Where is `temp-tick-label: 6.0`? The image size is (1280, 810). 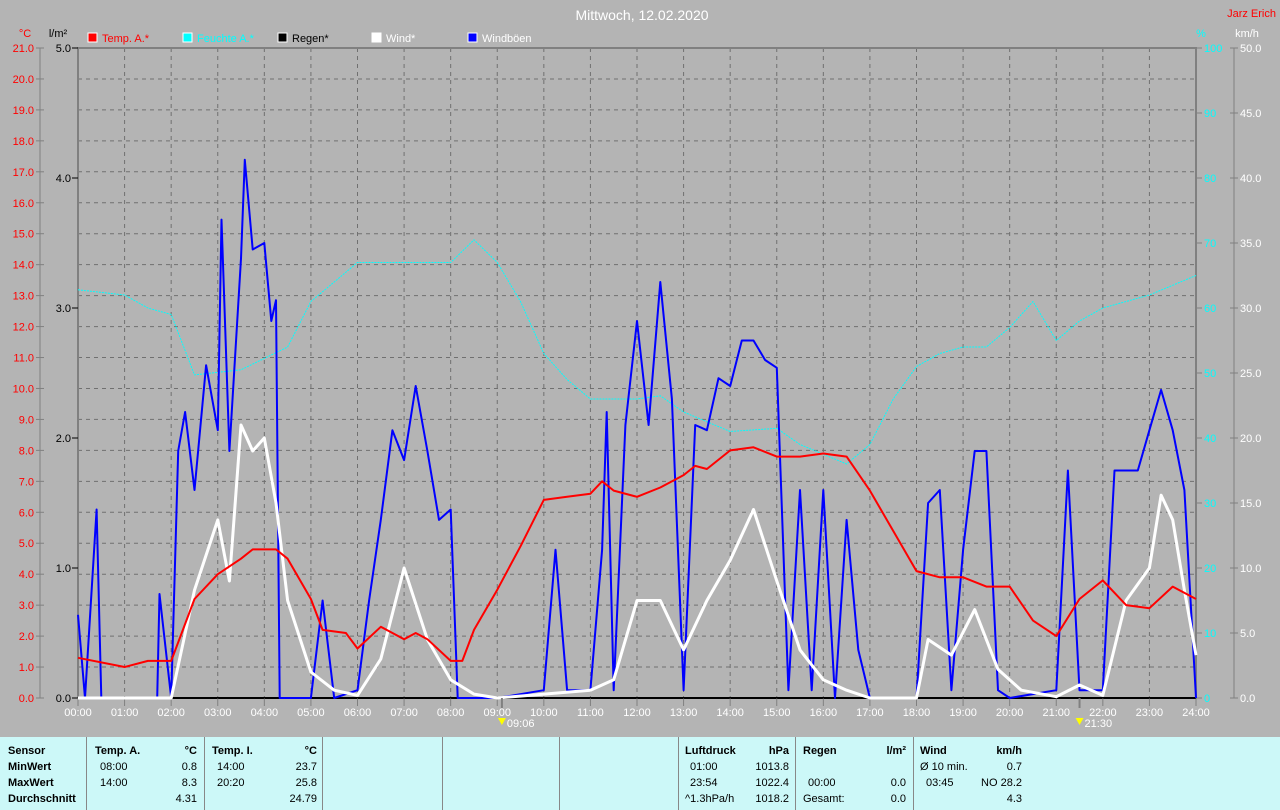
temp-tick-label: 6.0 is located at coordinates (26, 513).